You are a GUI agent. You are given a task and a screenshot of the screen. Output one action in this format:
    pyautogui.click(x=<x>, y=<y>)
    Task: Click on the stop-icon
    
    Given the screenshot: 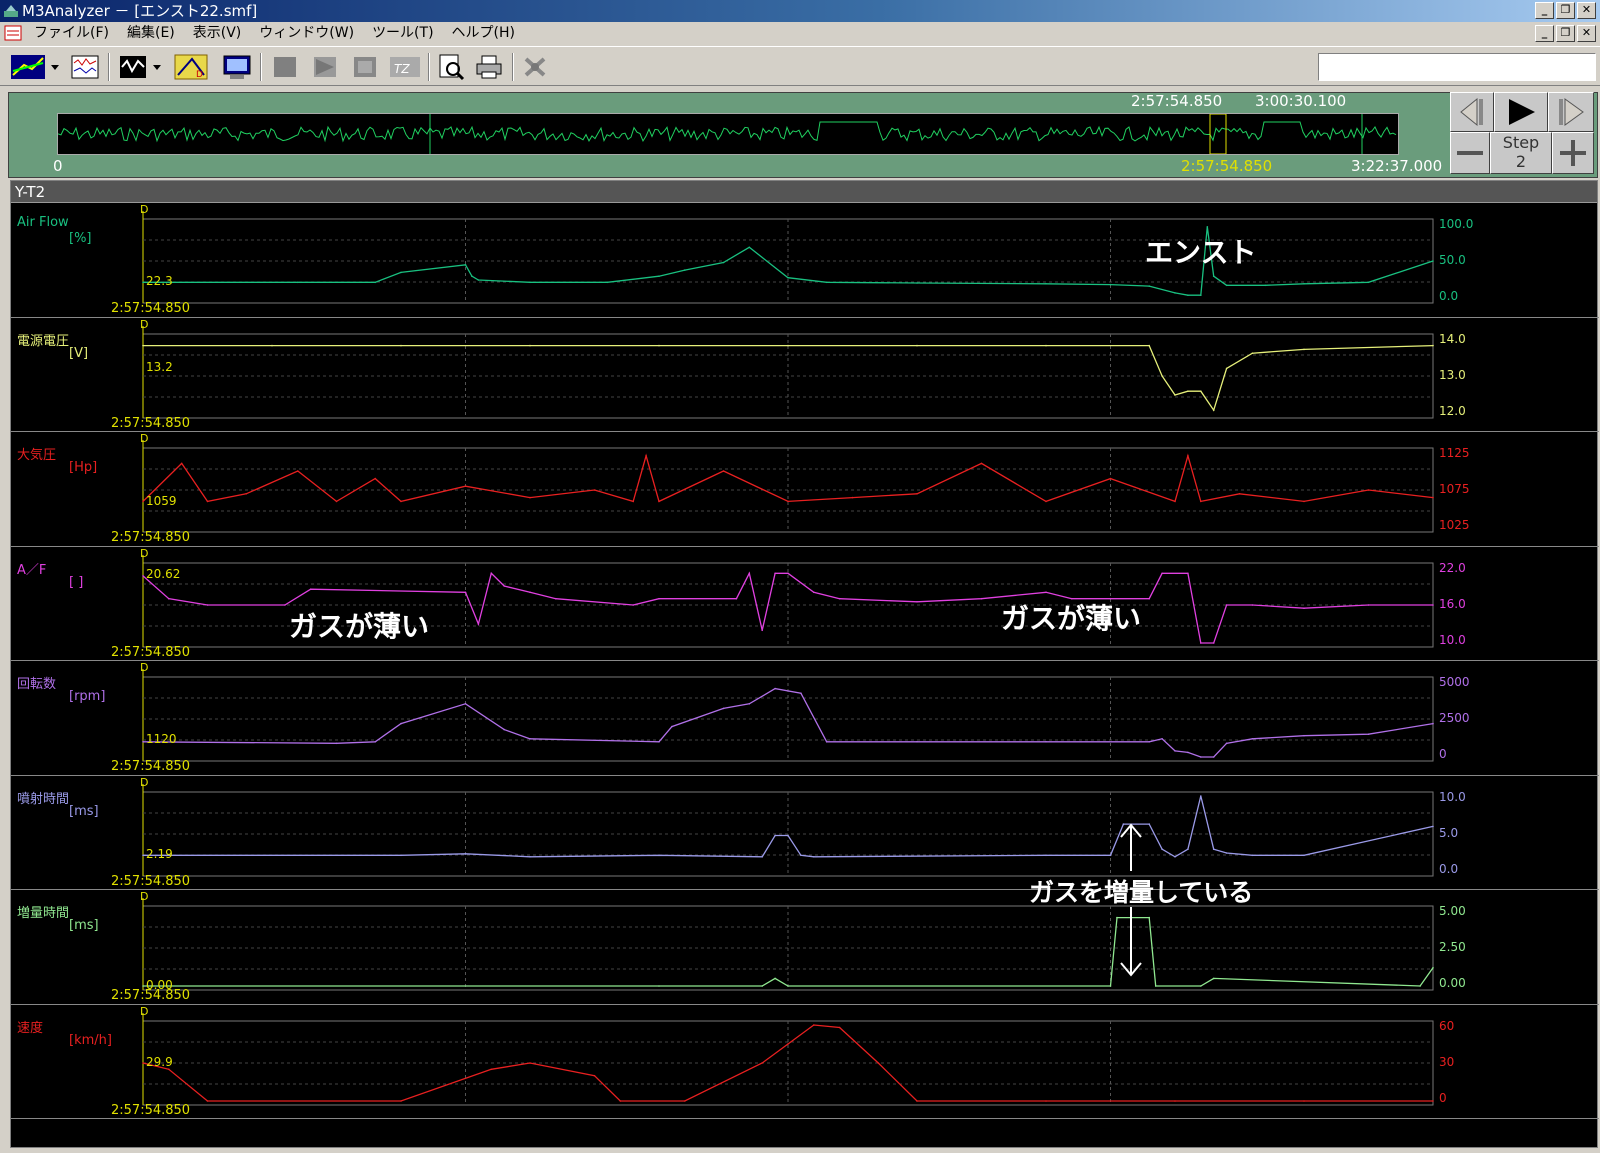 What is the action you would take?
    pyautogui.click(x=285, y=67)
    